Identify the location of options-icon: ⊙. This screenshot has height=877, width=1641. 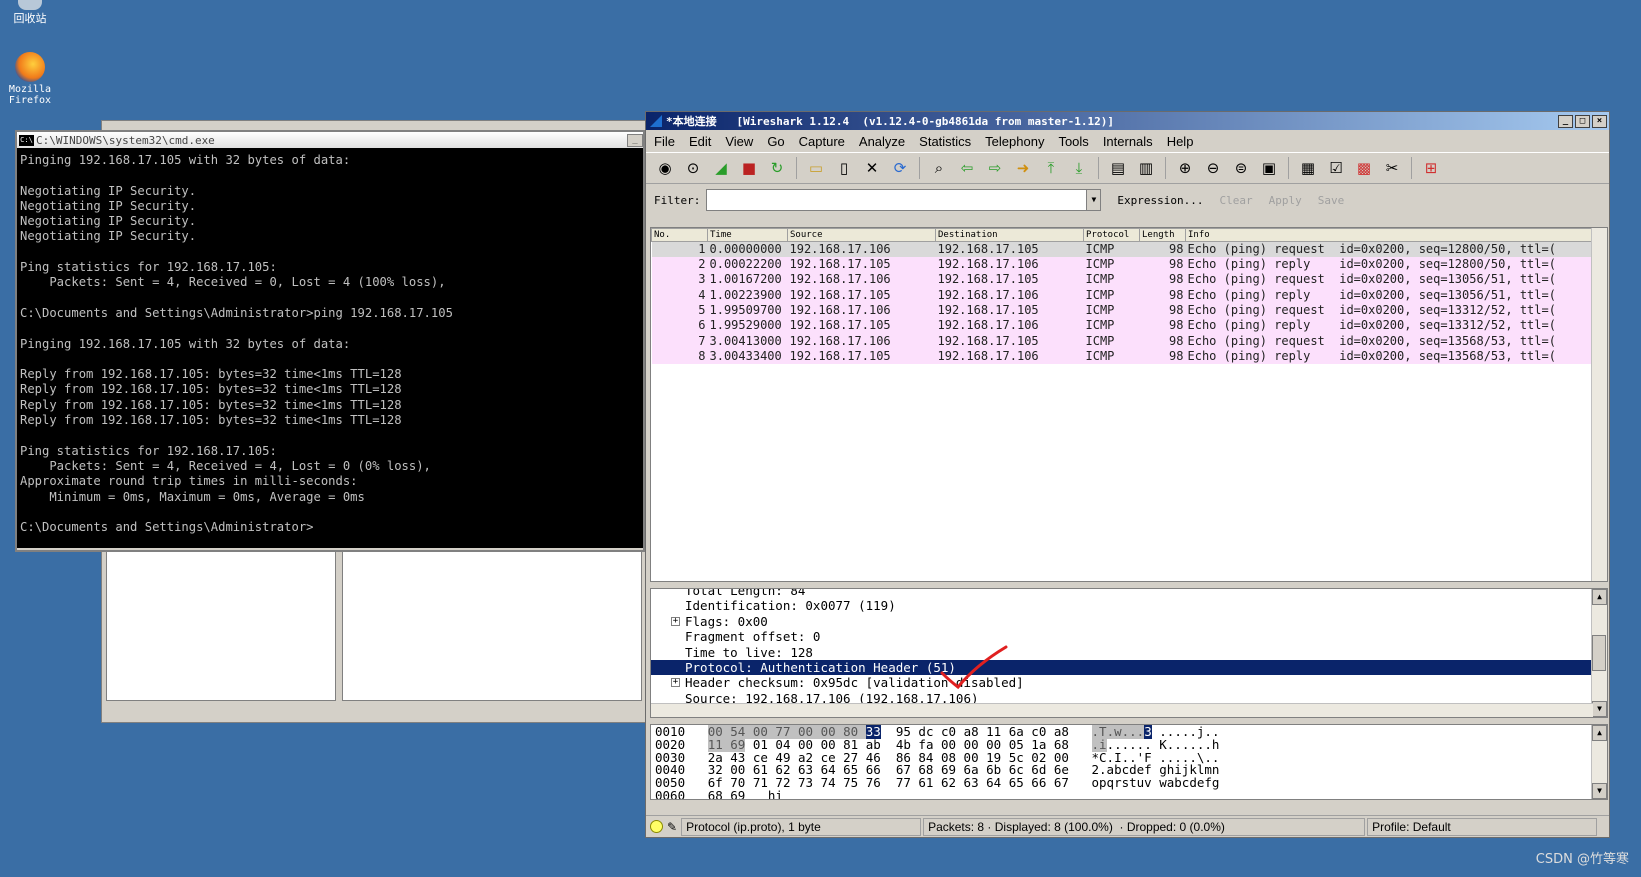
(693, 168).